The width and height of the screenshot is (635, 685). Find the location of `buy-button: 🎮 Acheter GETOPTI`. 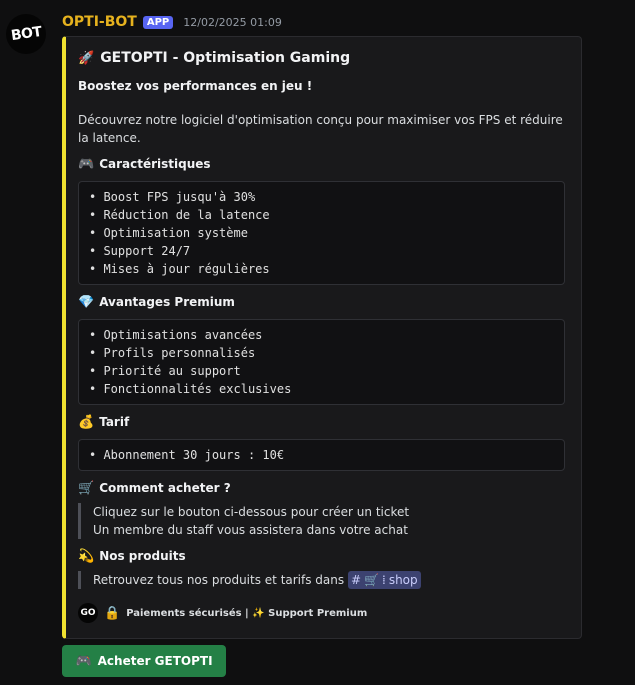

buy-button: 🎮 Acheter GETOPTI is located at coordinates (144, 661).